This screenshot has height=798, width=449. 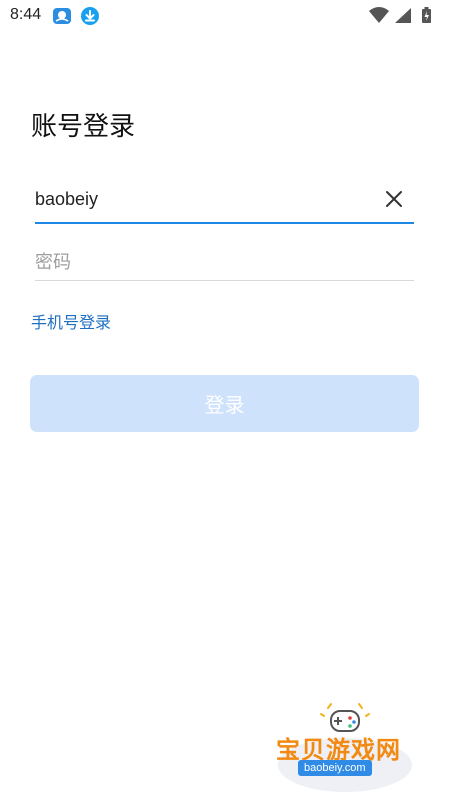 What do you see at coordinates (62, 16) in the screenshot?
I see `app-notification-icon` at bounding box center [62, 16].